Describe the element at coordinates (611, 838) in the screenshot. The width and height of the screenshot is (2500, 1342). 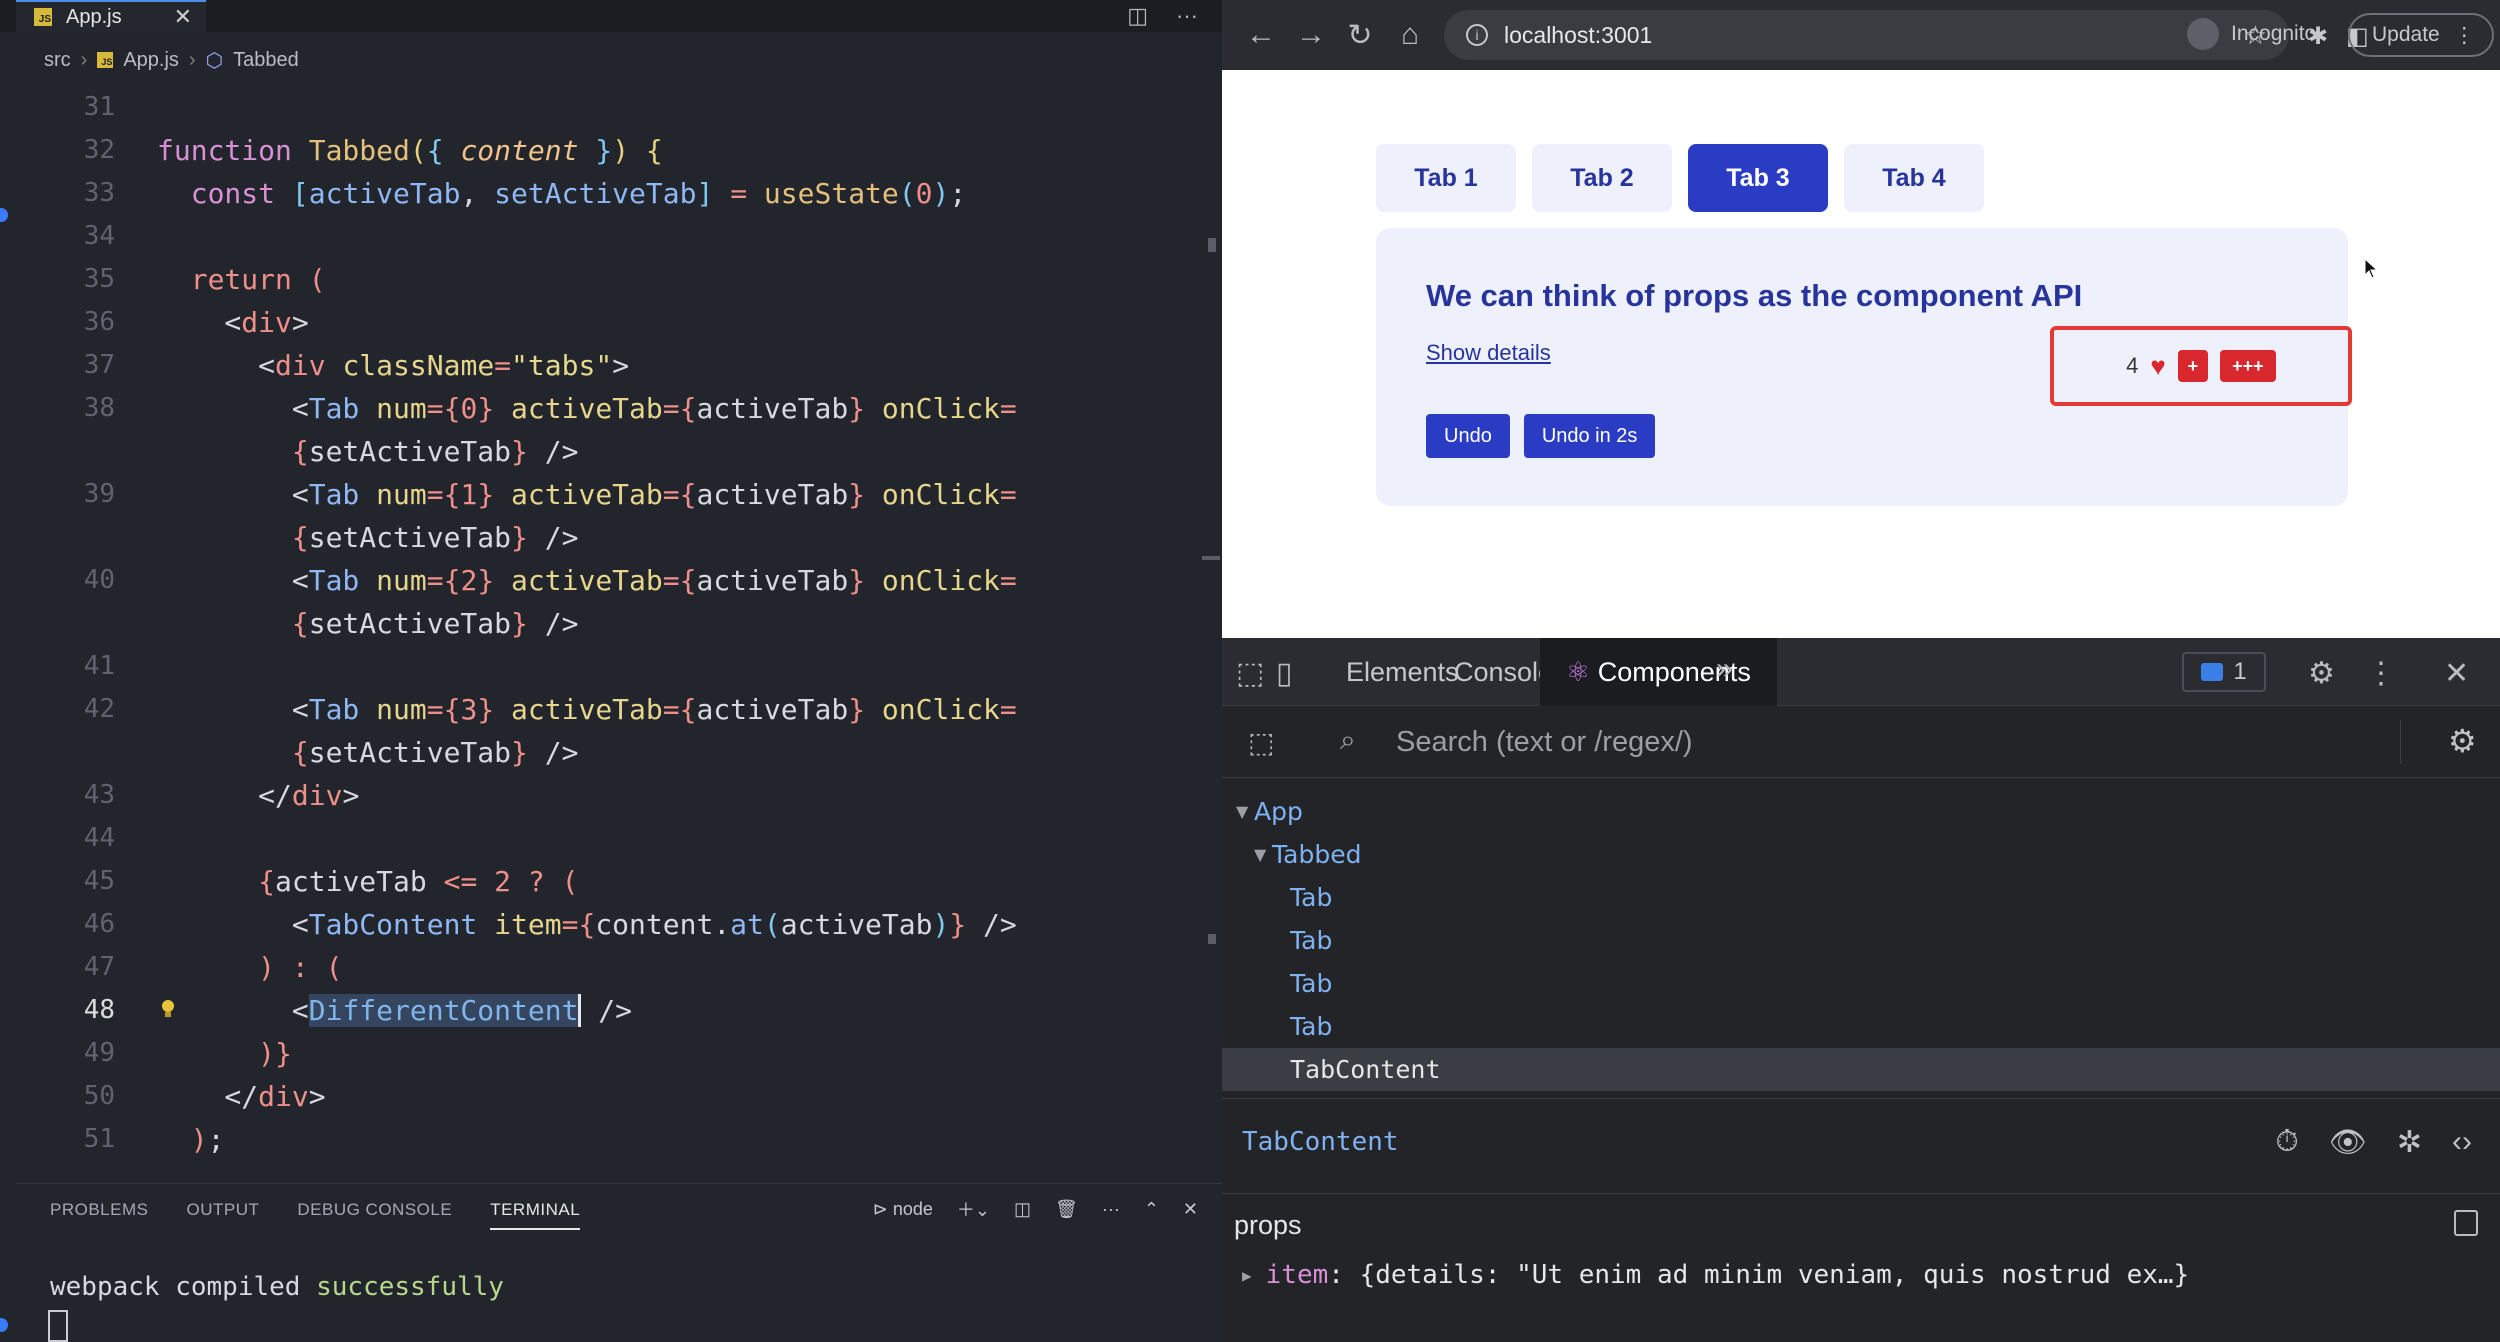
I see `code-line: 44` at that location.